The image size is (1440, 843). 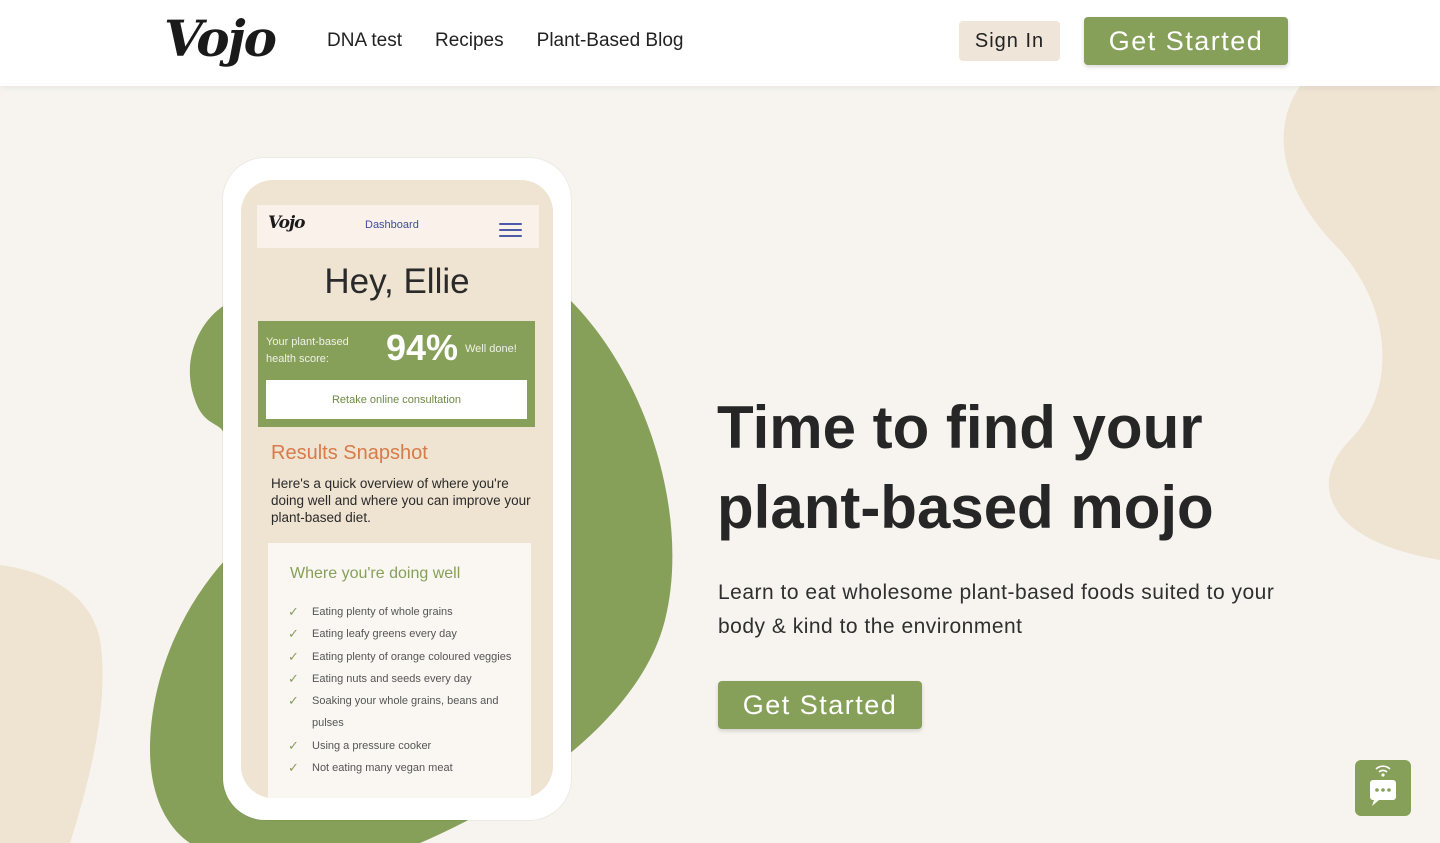 What do you see at coordinates (422, 347) in the screenshot?
I see `score-value: 94%` at bounding box center [422, 347].